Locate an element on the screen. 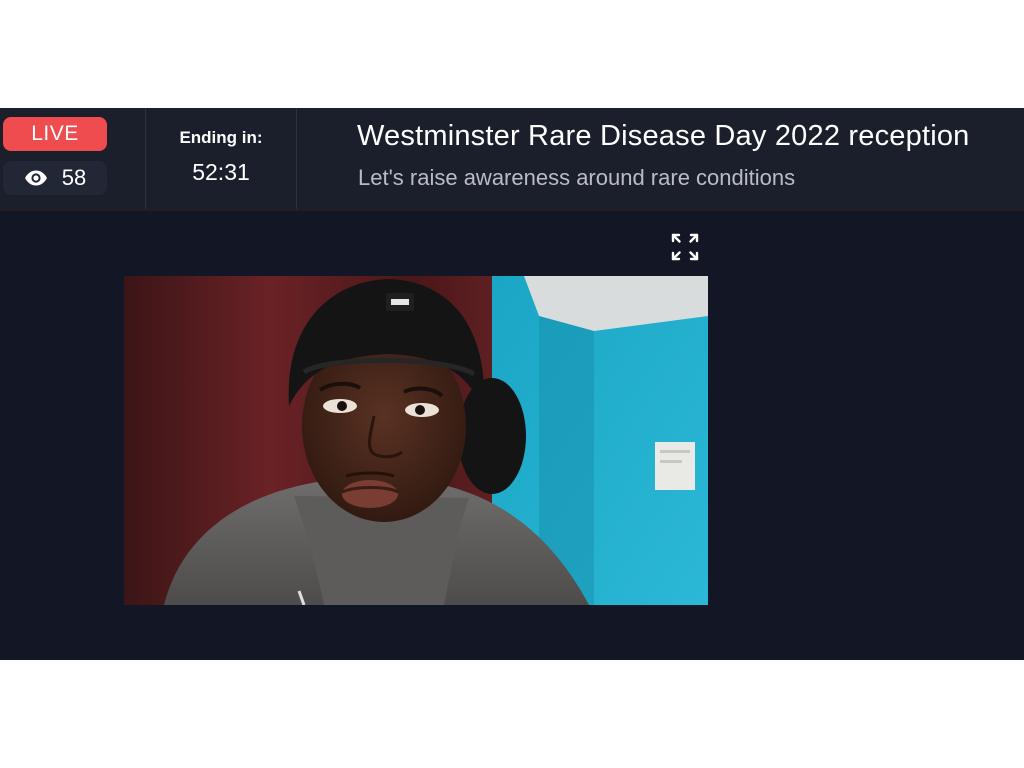 This screenshot has height=768, width=1024. fullscreen-expand-icon is located at coordinates (685, 247).